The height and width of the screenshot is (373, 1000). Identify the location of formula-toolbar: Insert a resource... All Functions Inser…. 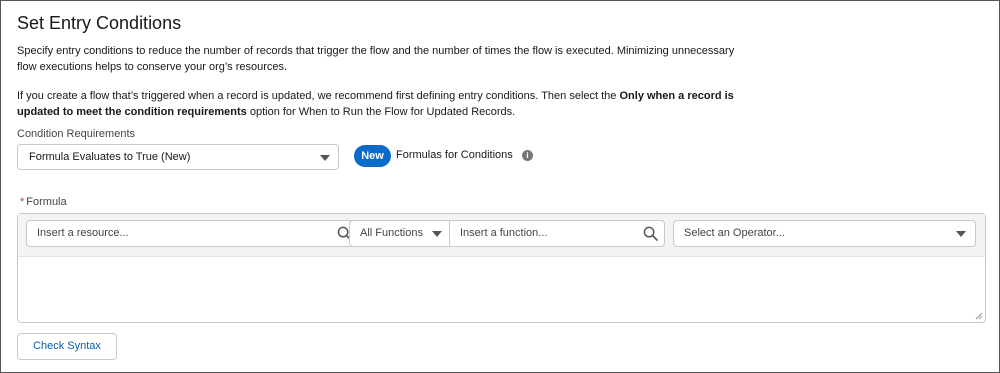
(501, 235).